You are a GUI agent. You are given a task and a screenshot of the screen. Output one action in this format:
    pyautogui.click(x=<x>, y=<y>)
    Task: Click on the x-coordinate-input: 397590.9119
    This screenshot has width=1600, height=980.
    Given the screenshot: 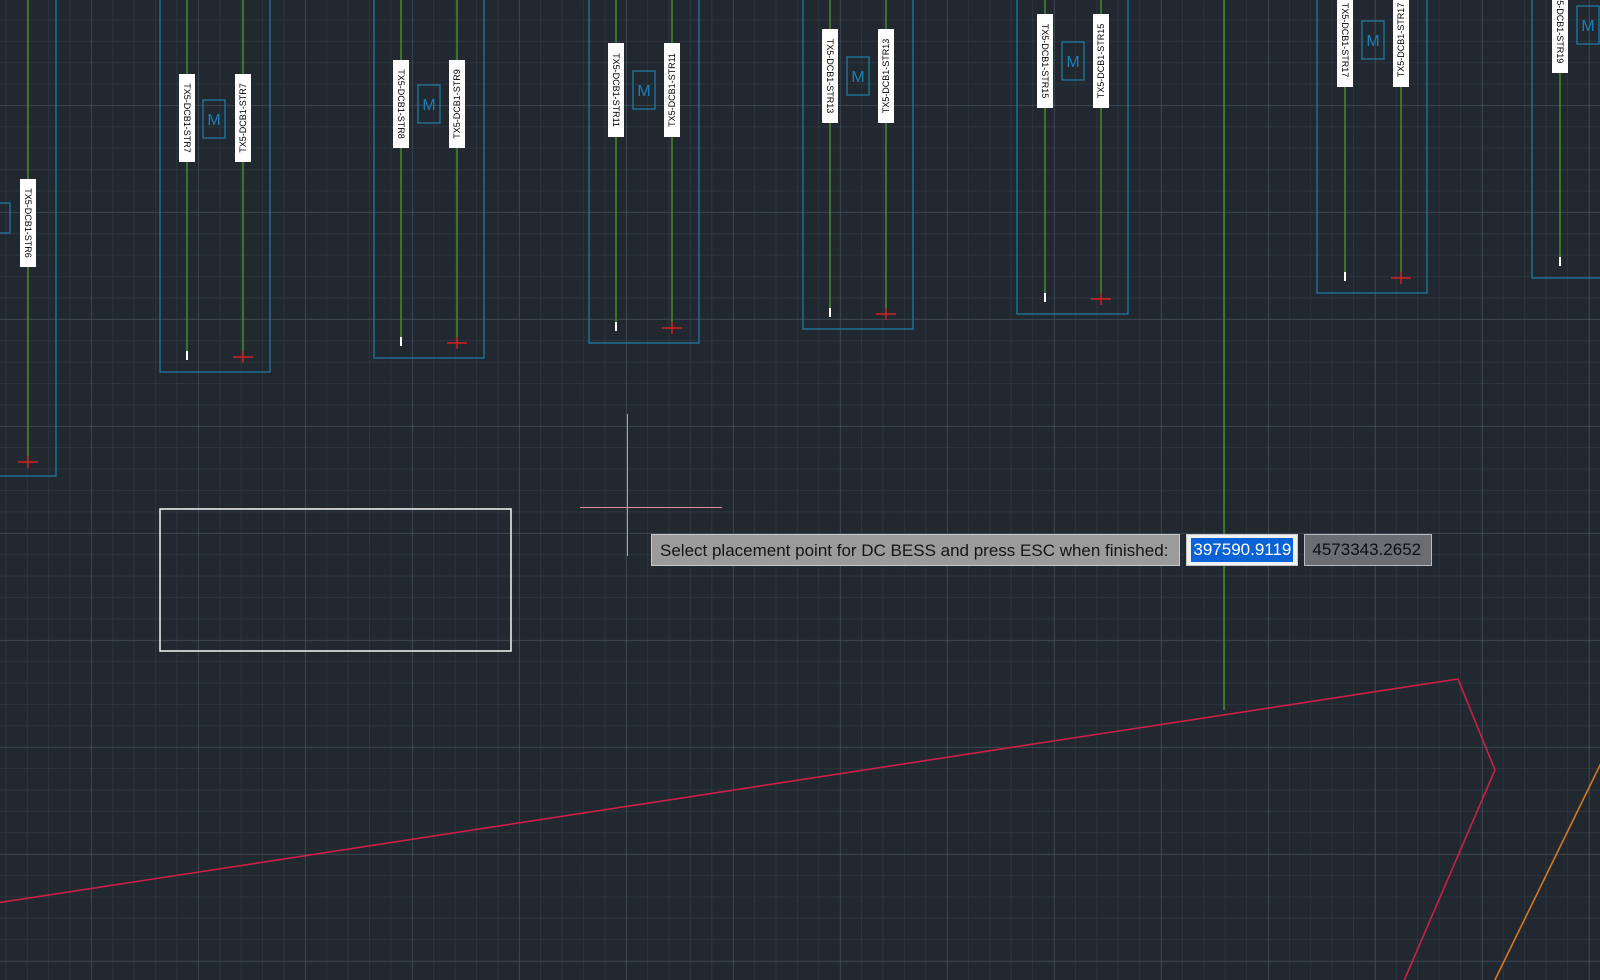 What is the action you would take?
    pyautogui.click(x=1242, y=550)
    